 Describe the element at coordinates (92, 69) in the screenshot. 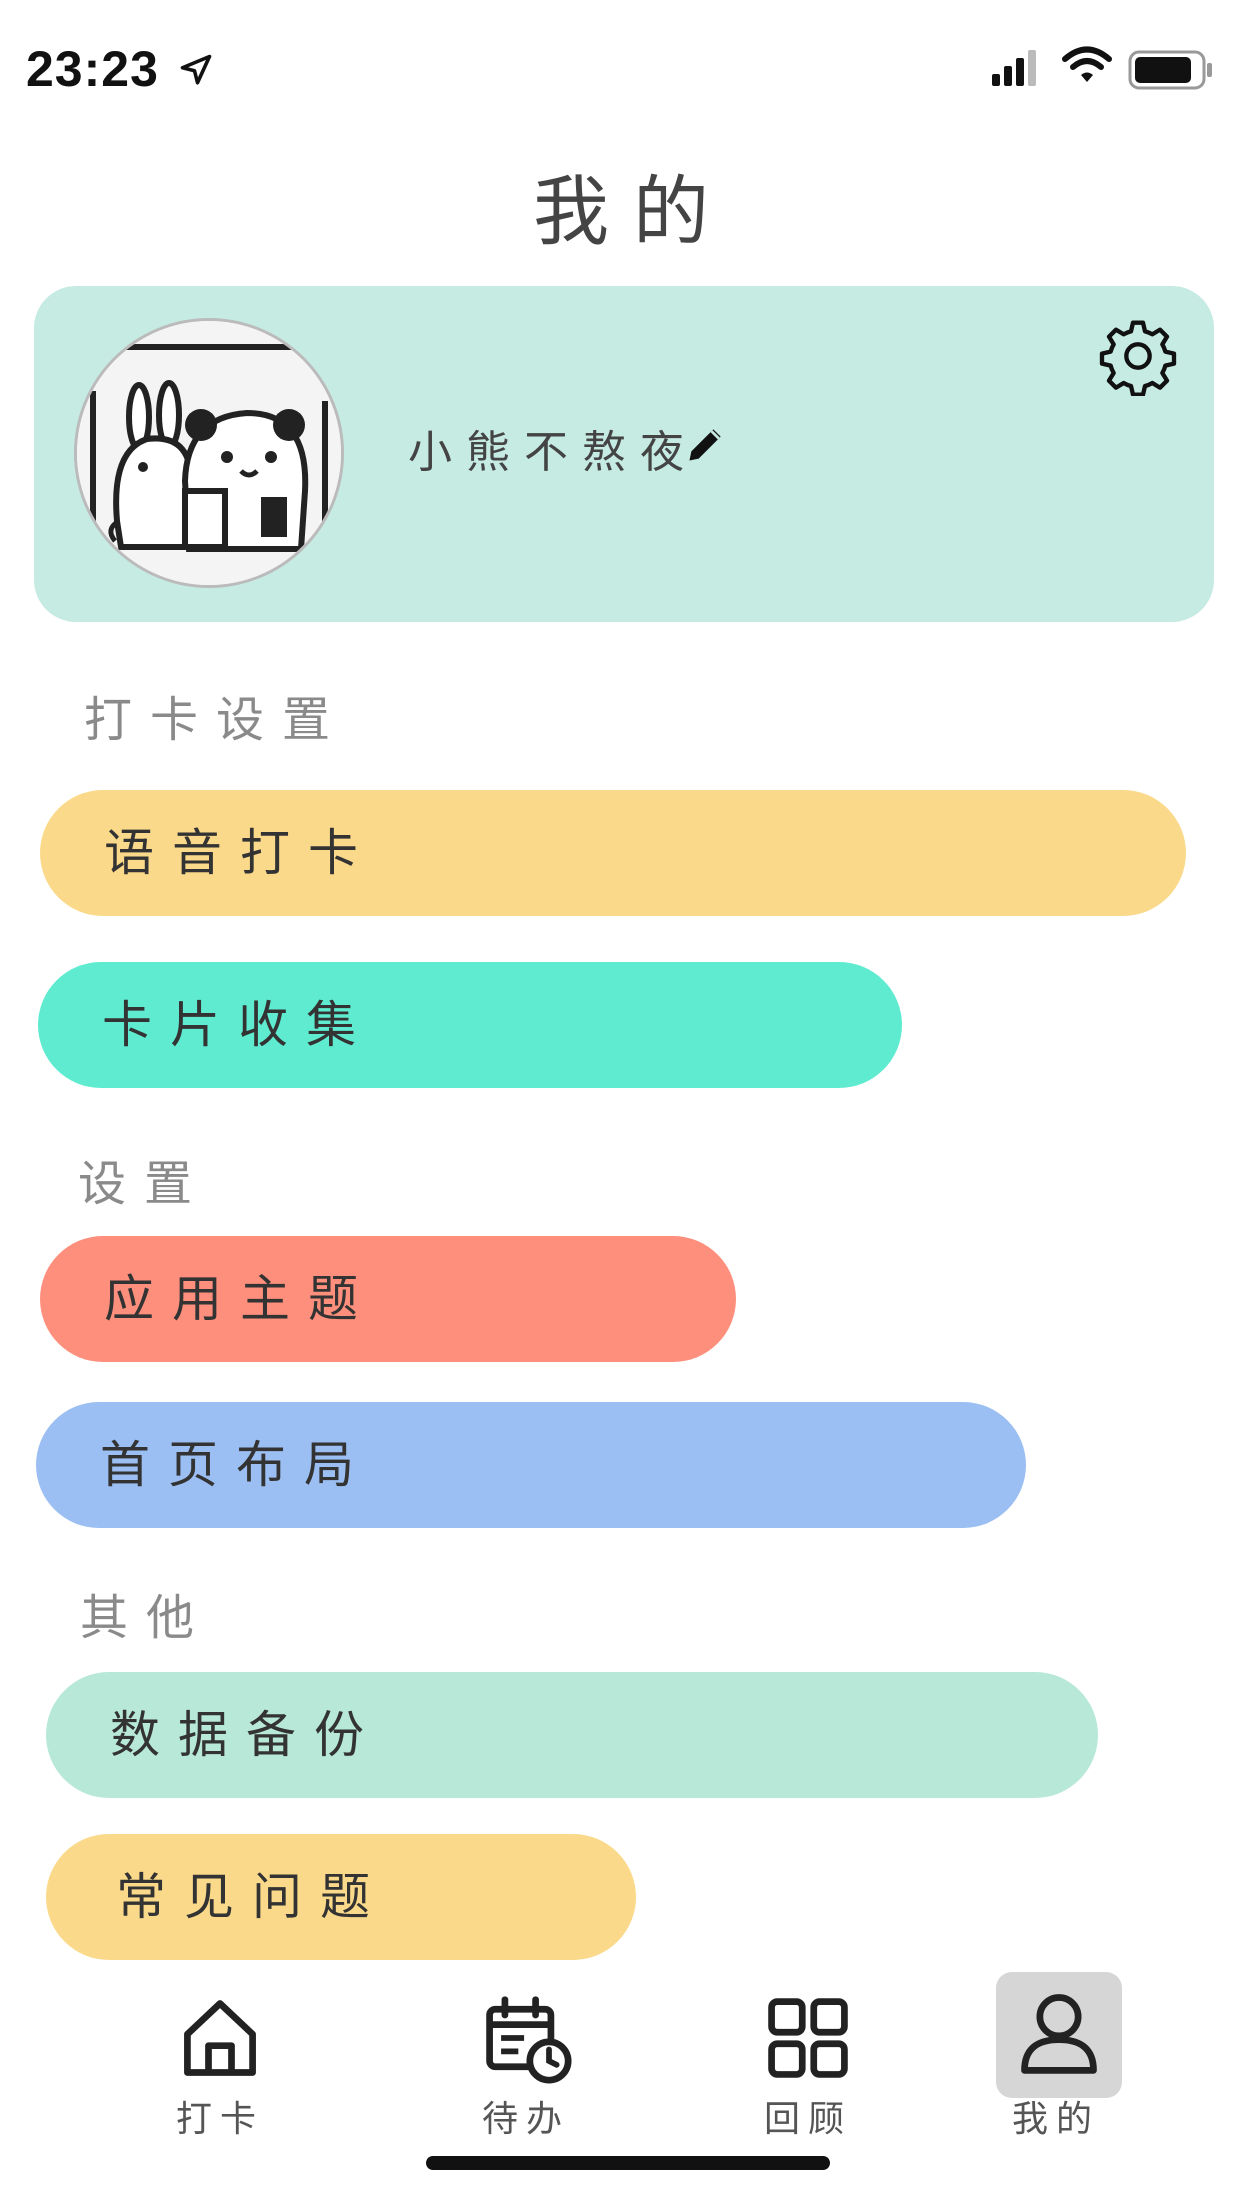

I see `status-time: 23:23` at that location.